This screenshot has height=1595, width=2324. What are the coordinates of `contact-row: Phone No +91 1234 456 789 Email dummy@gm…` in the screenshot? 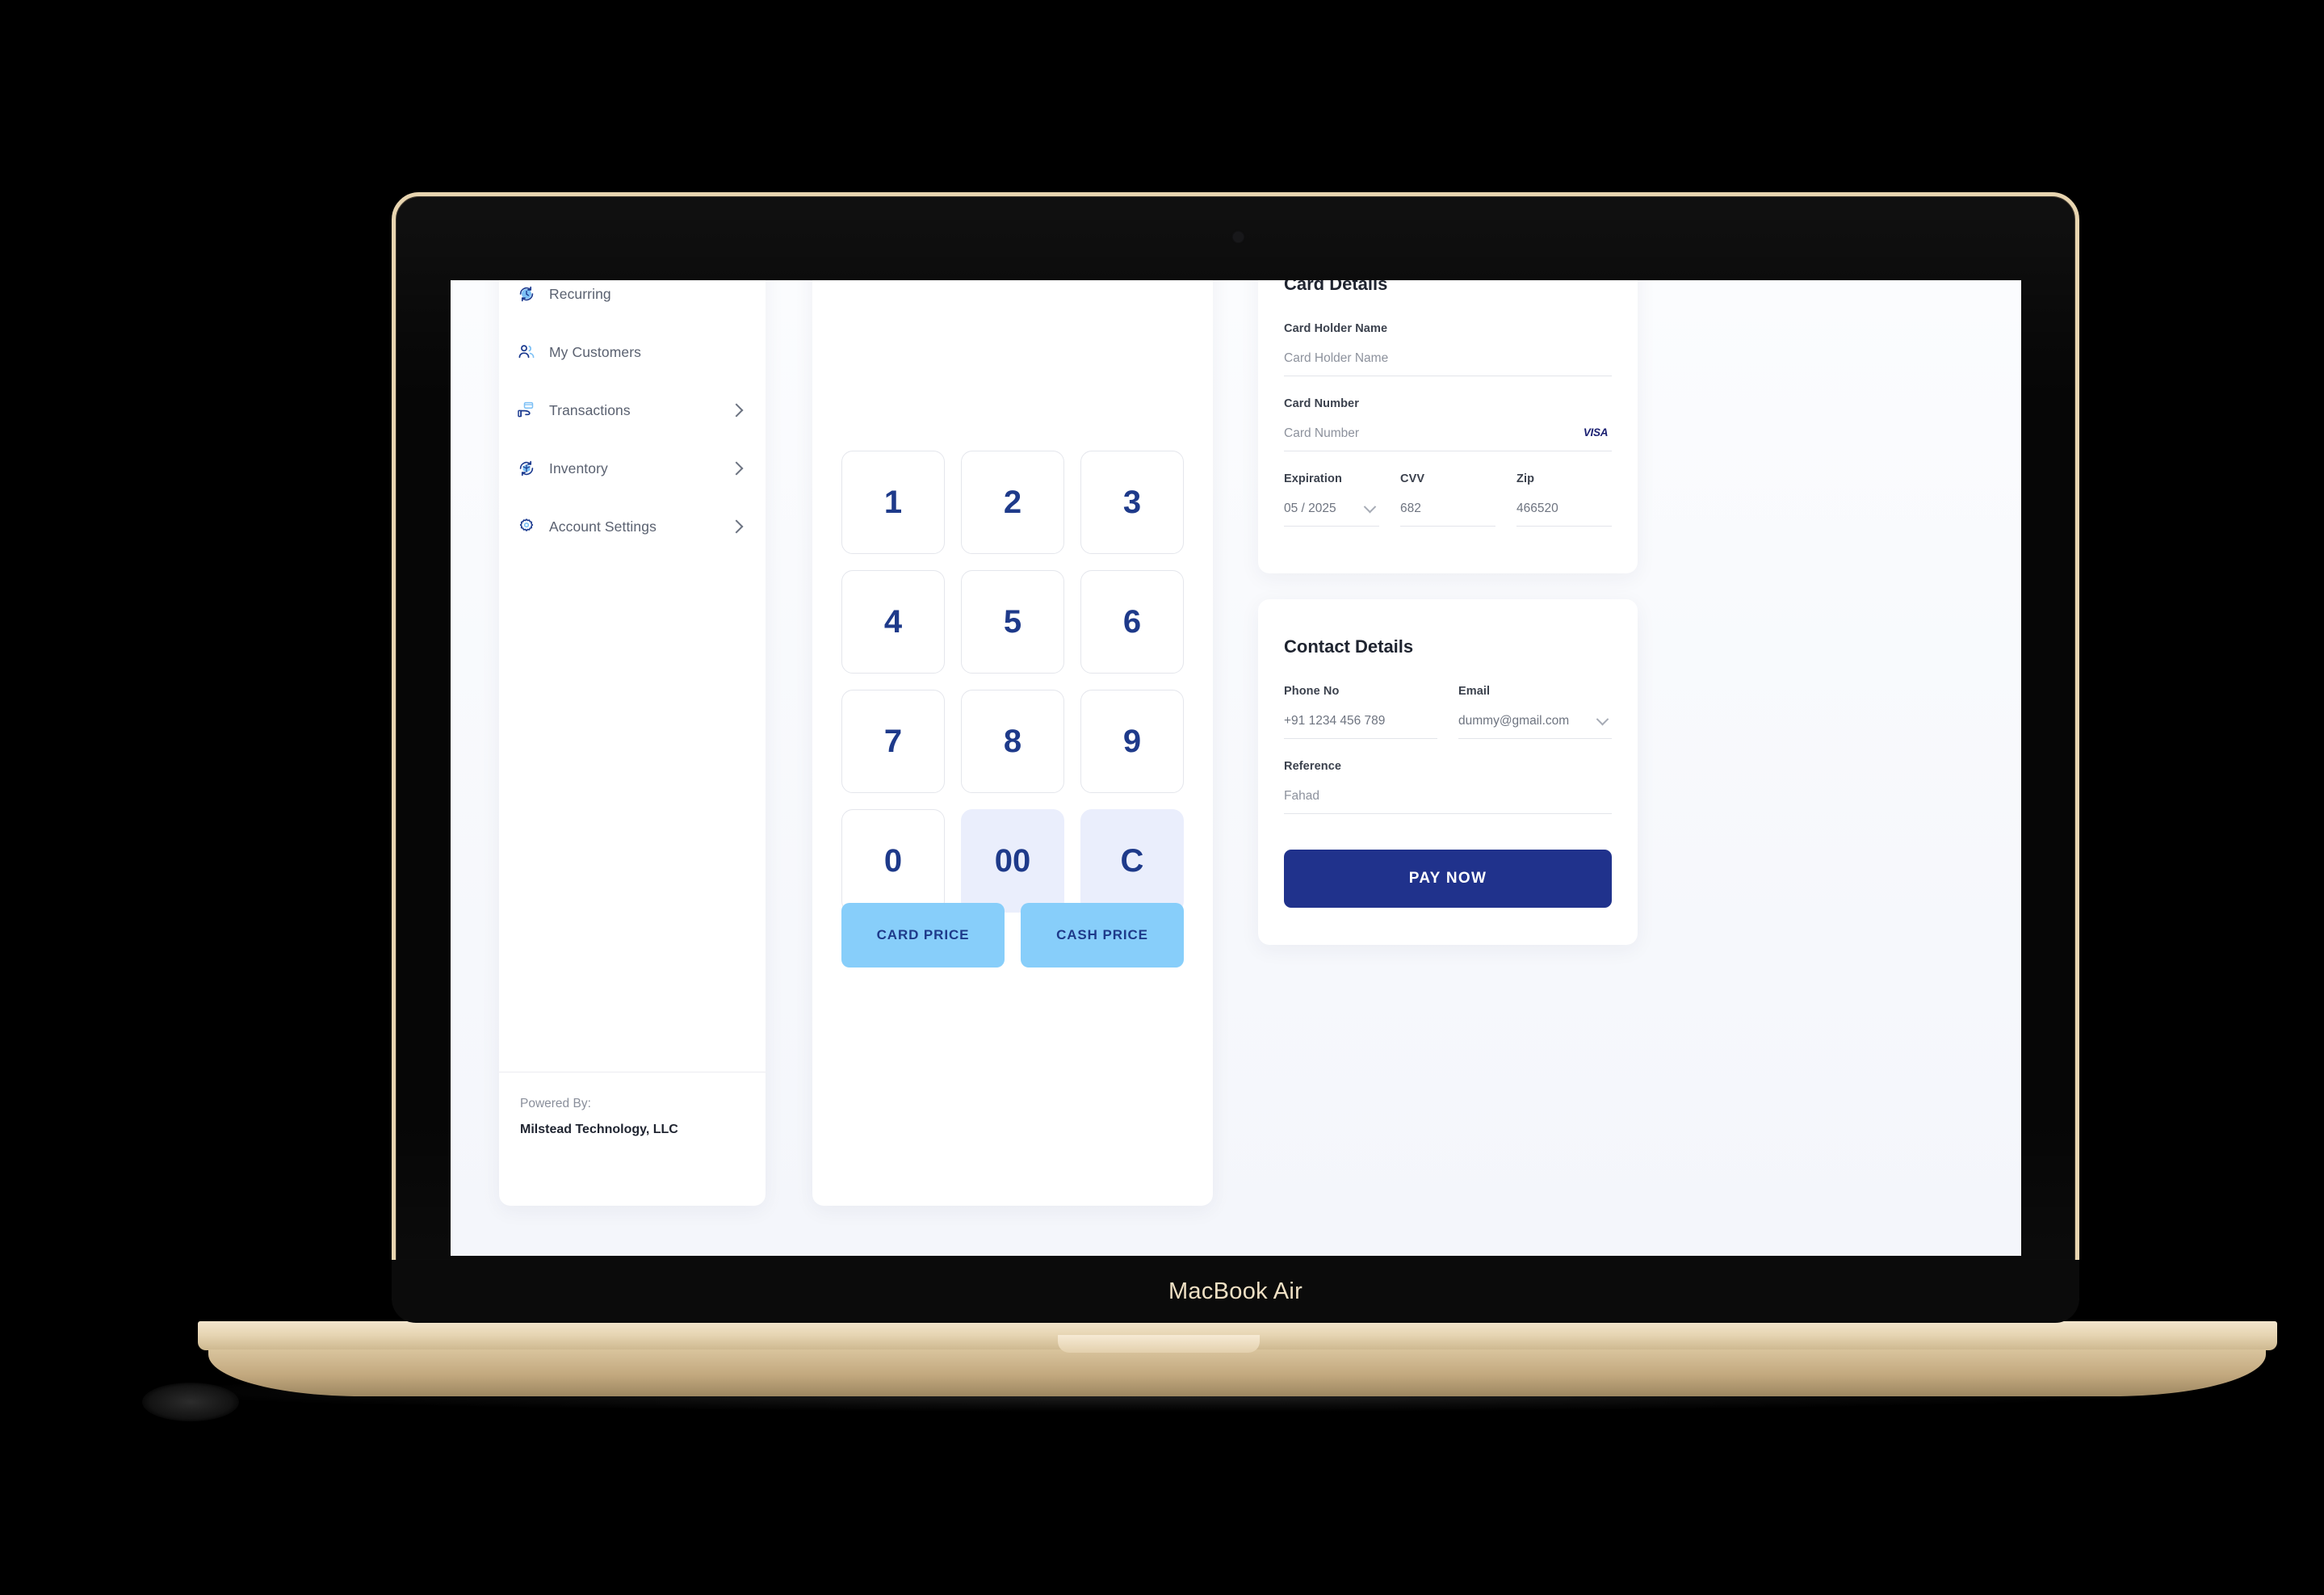 It's located at (1448, 722).